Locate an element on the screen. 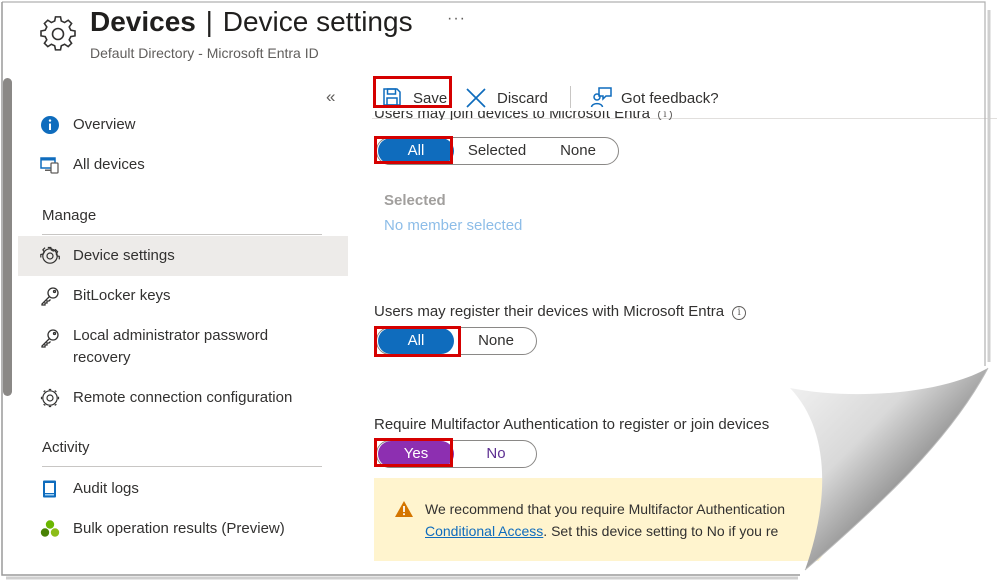  register-option-all: All is located at coordinates (416, 341).